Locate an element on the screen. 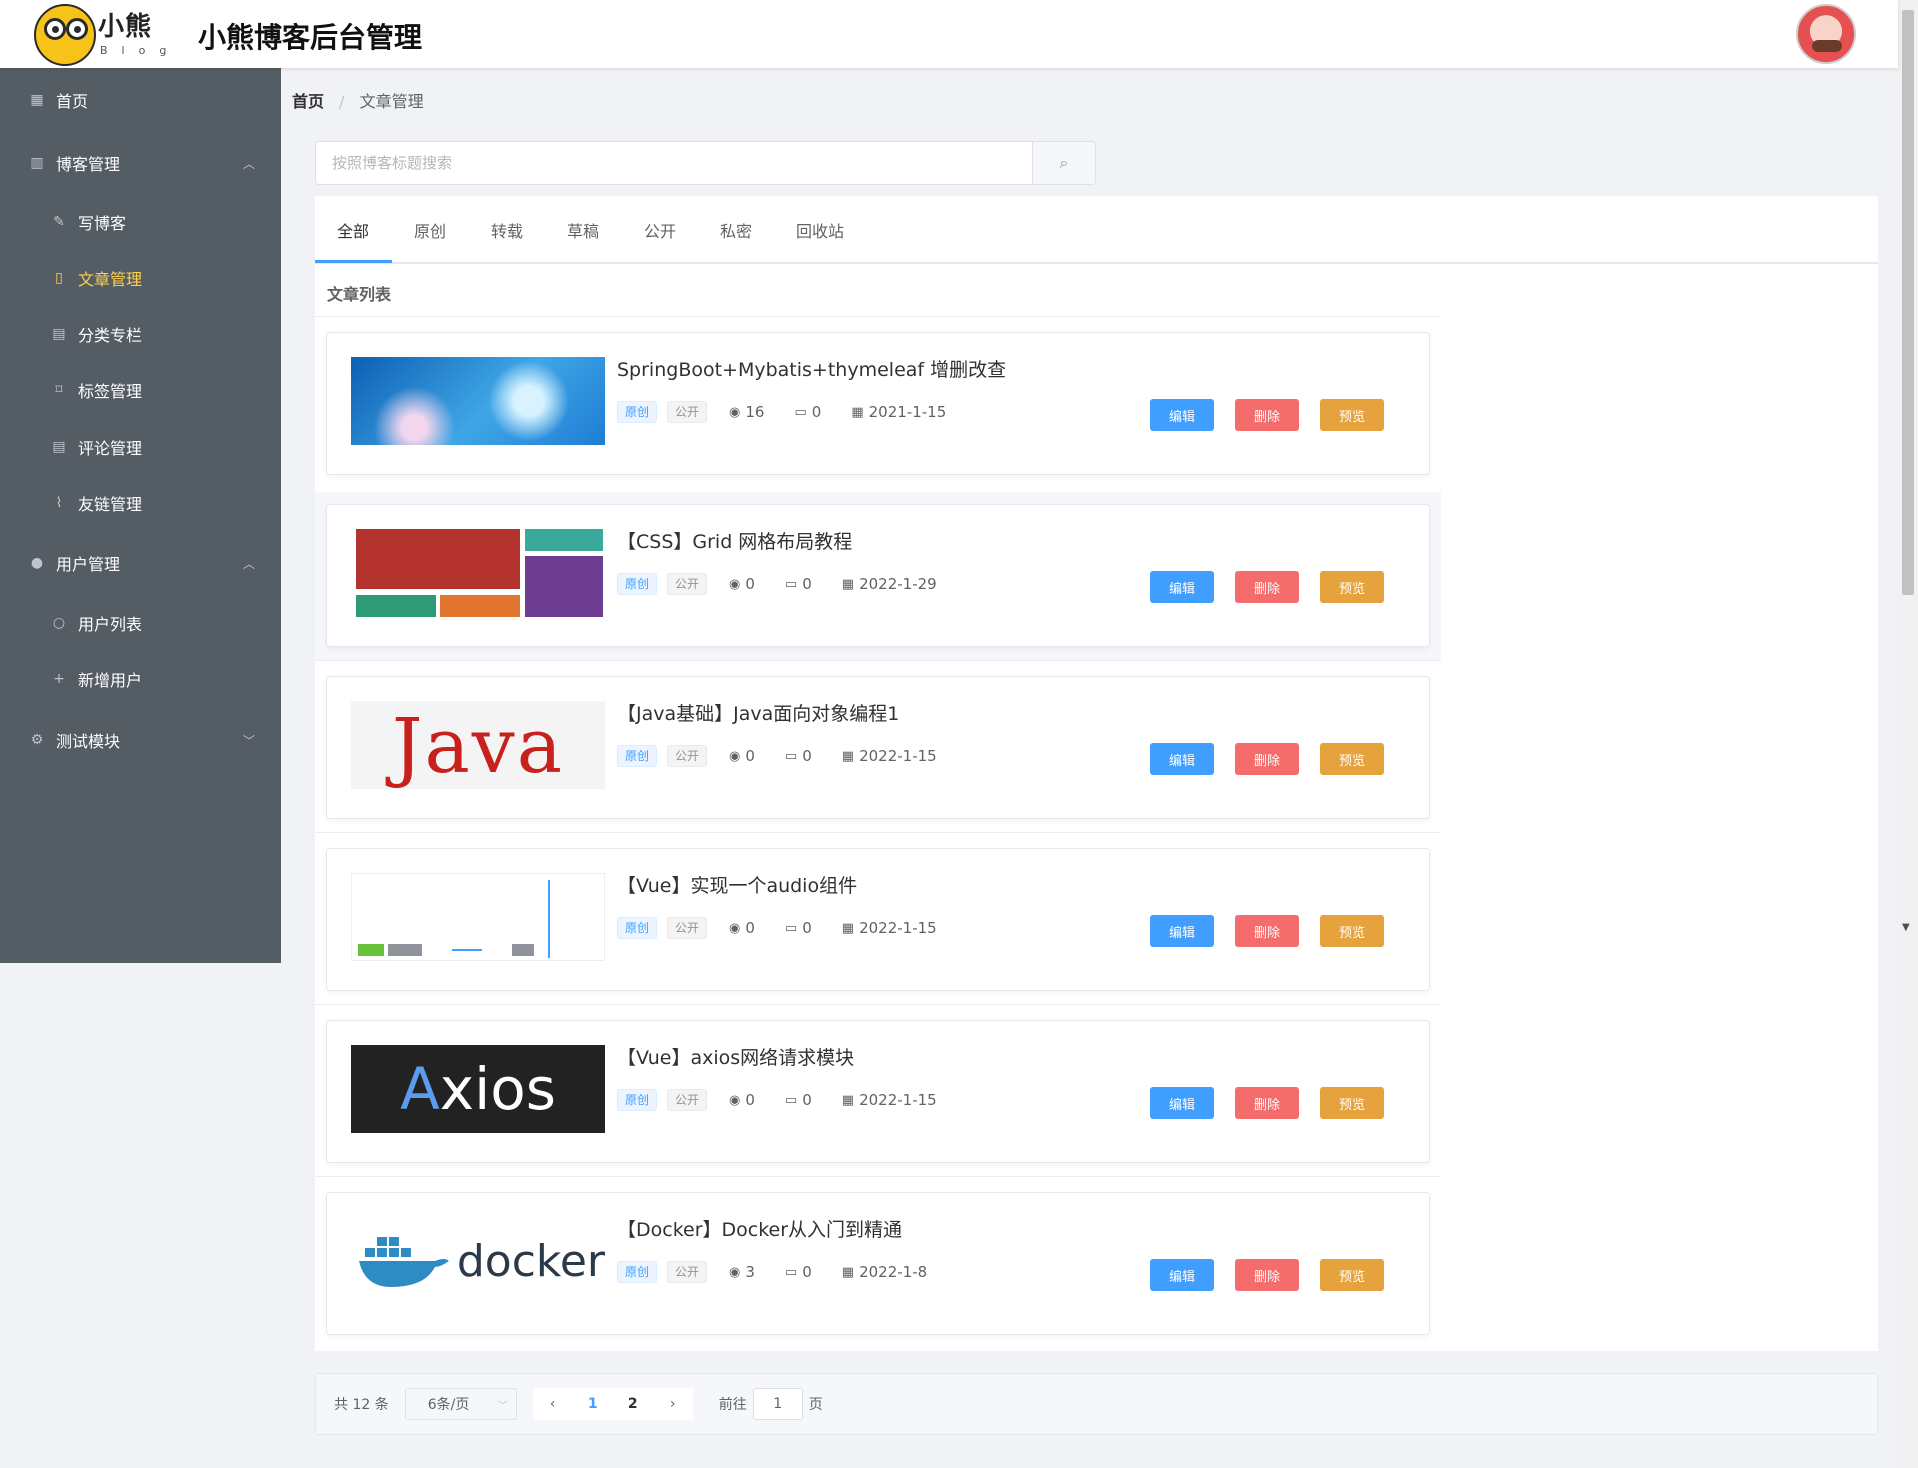 The width and height of the screenshot is (1918, 1468). sidebar-item-friend-links: ⌇ 友链管理 is located at coordinates (140, 503).